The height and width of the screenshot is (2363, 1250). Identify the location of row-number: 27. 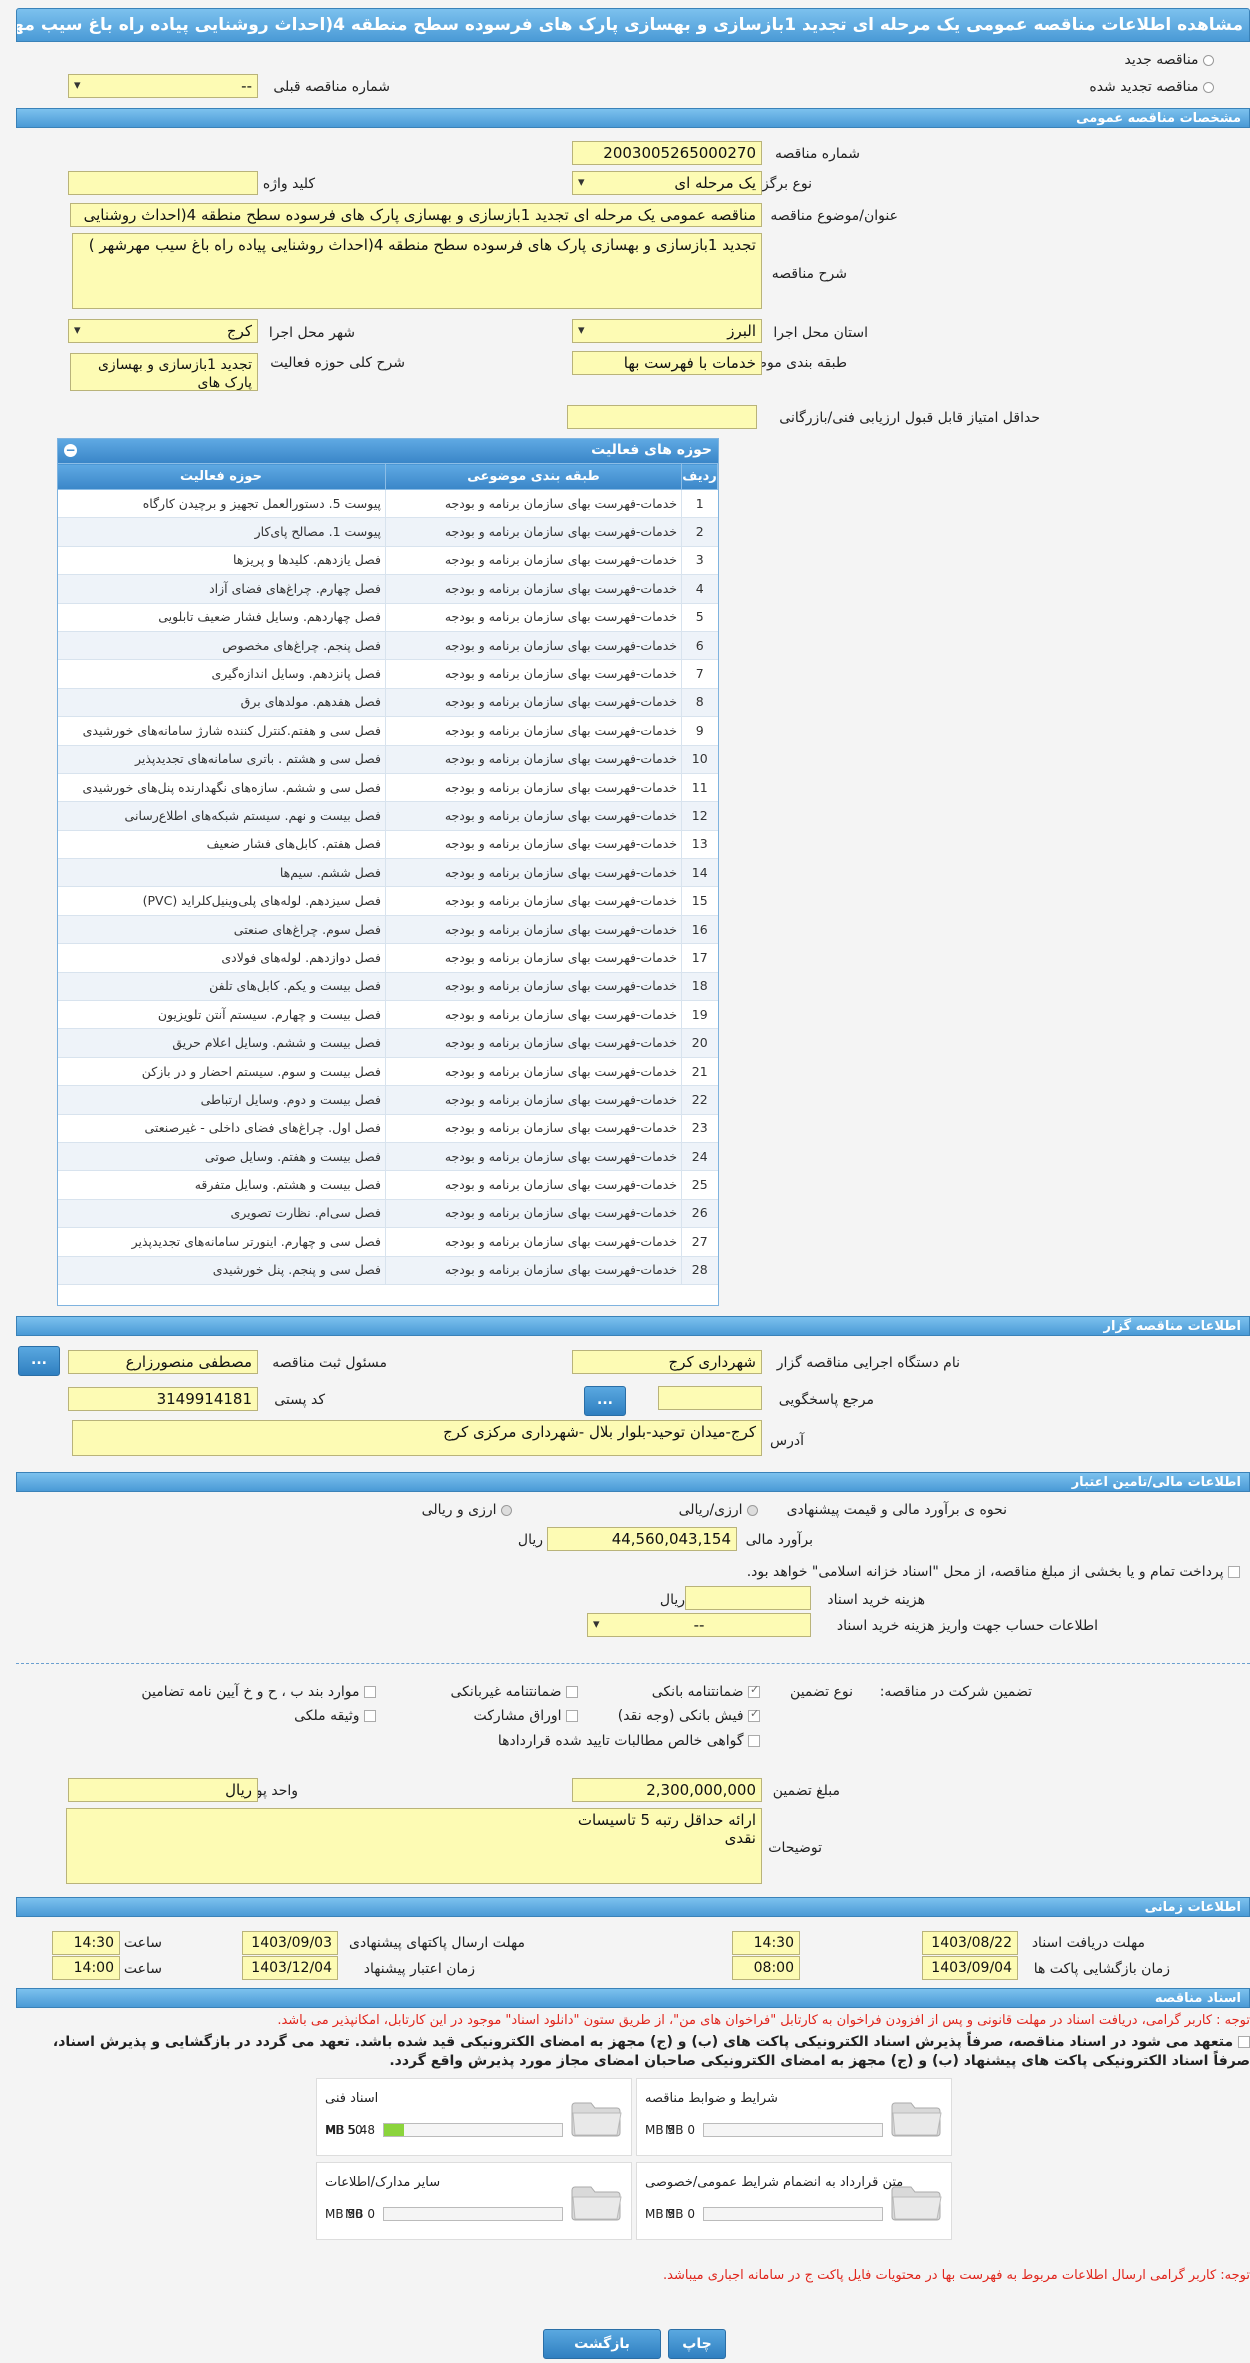
(699, 1242).